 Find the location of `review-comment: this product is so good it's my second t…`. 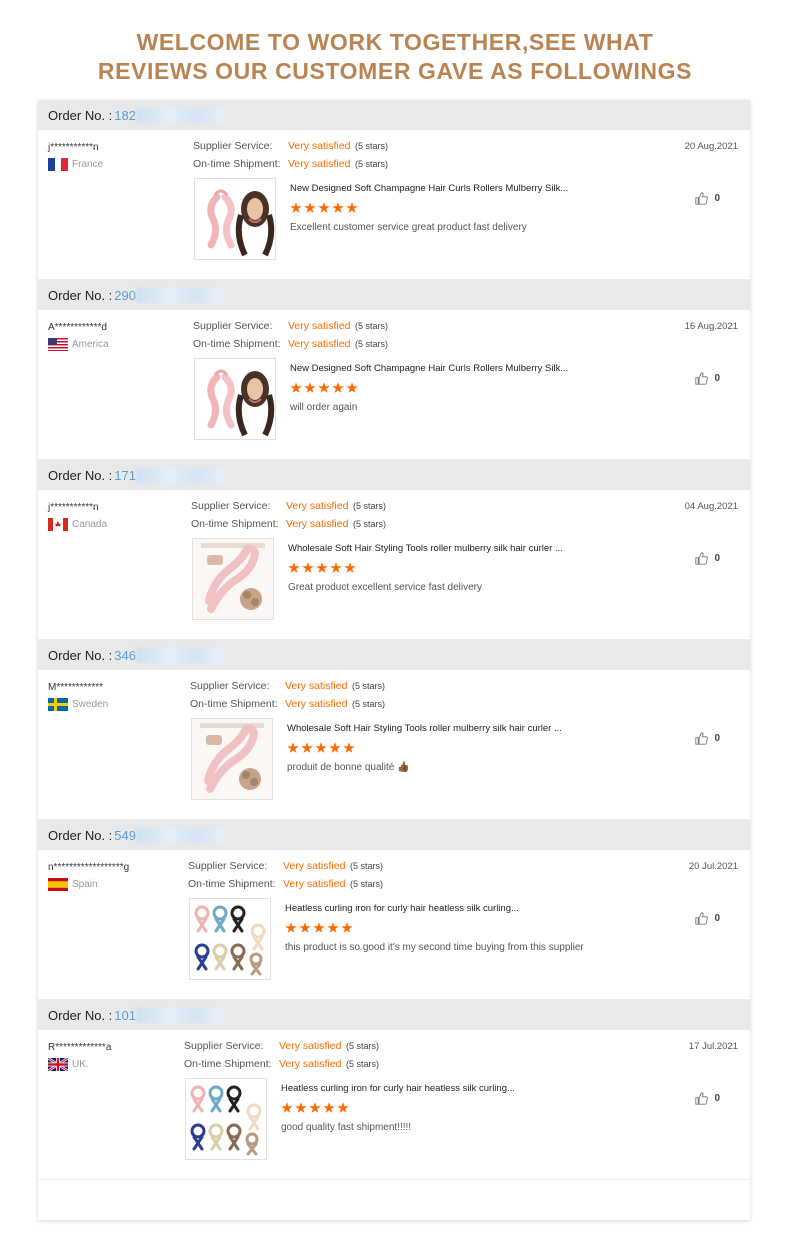

review-comment: this product is so good it's my second t… is located at coordinates (434, 947).